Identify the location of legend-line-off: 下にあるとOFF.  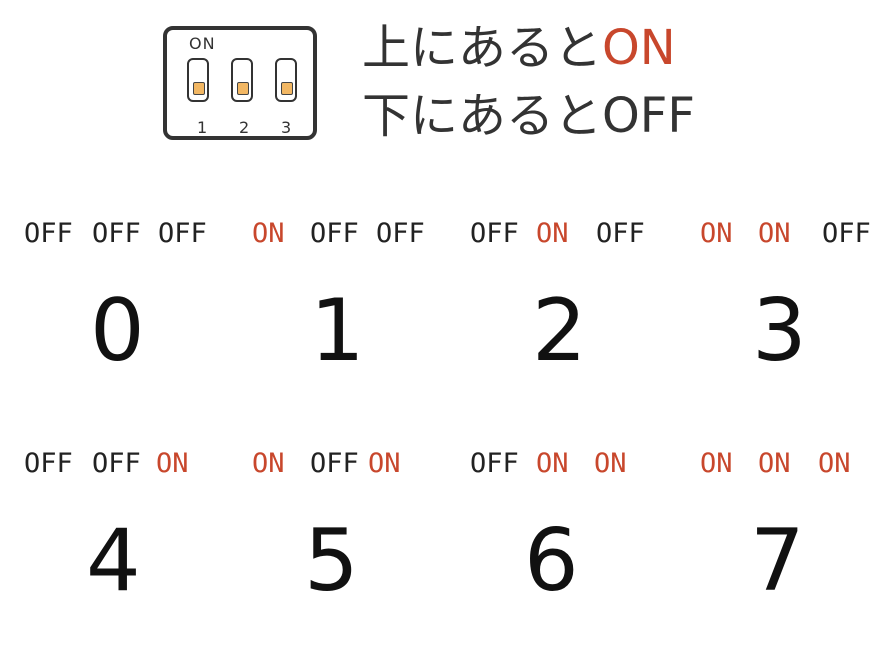
(528, 116).